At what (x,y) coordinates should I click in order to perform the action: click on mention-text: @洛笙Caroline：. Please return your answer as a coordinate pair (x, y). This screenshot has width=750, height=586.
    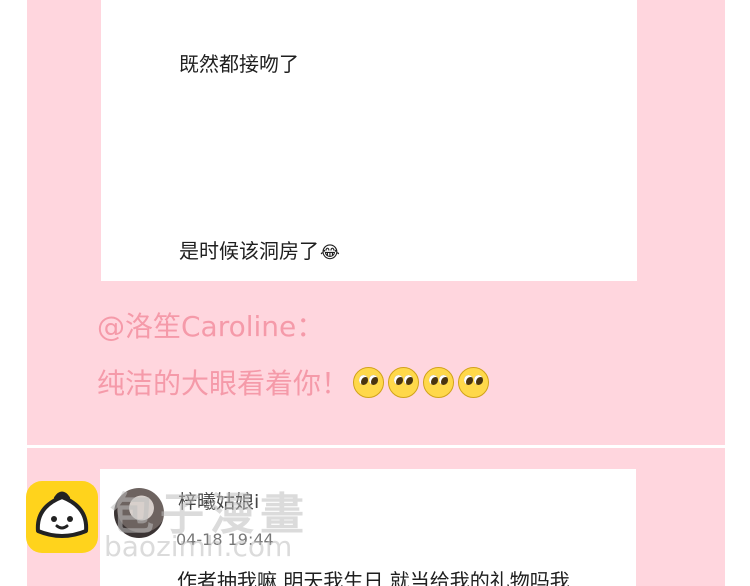
    Looking at the image, I should click on (210, 325).